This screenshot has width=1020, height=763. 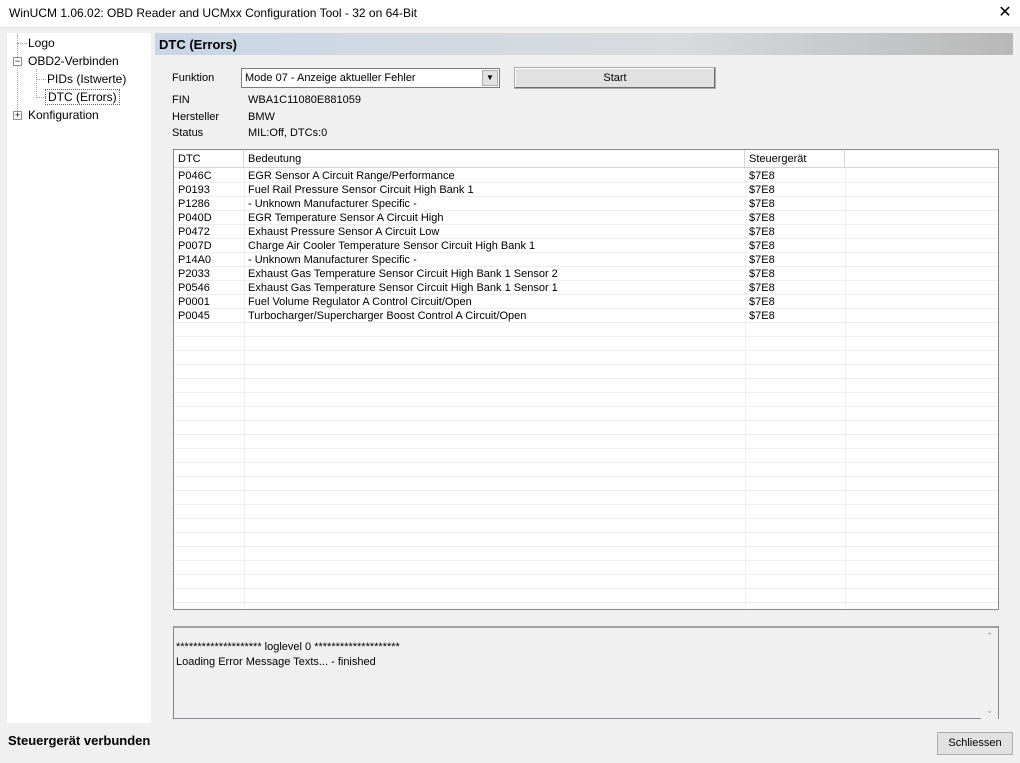 I want to click on tree-item-obd2-verbinden: OBD2-Verbinden, so click(x=73, y=61).